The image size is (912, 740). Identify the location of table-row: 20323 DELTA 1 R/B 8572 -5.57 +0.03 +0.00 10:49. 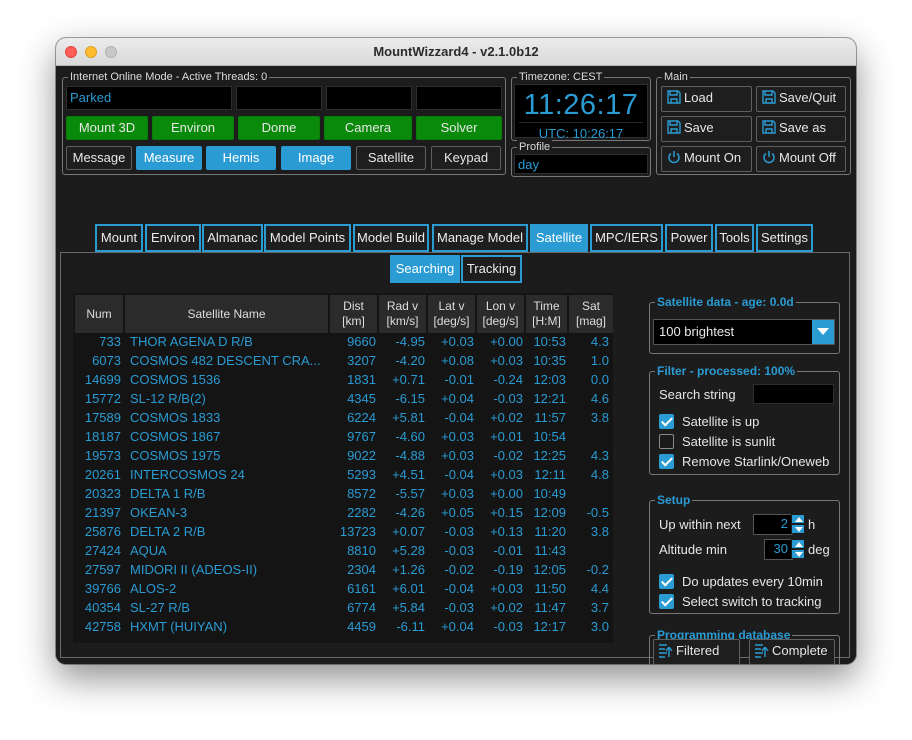
(343, 494).